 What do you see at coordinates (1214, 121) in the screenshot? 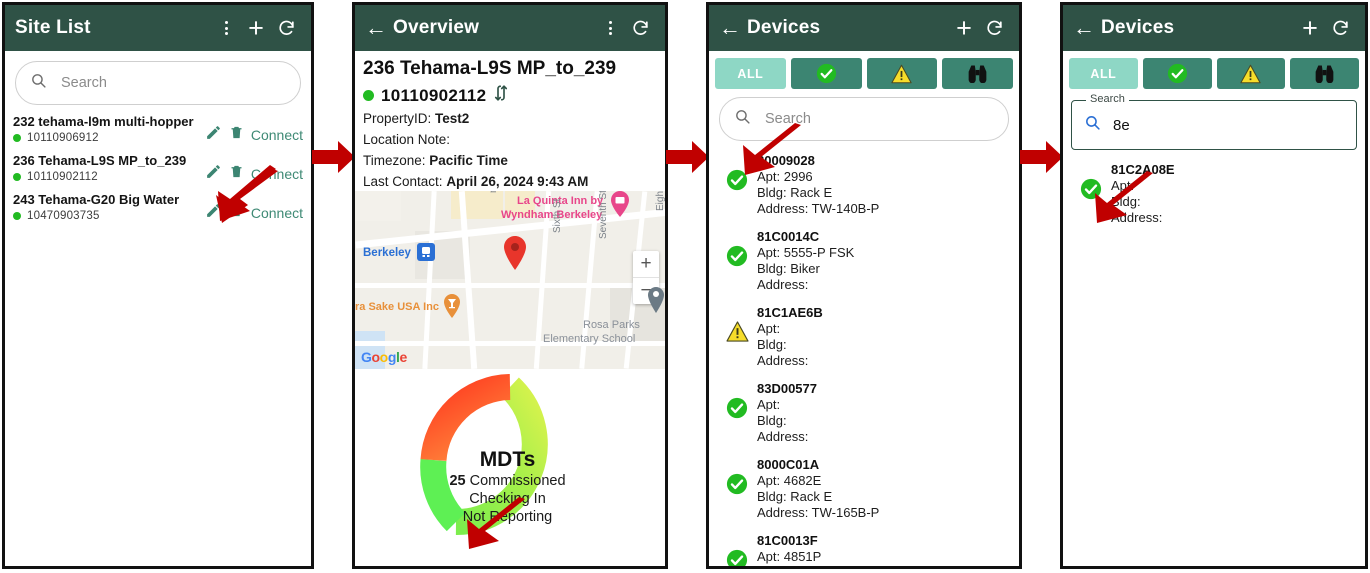
I see `search-input: Search 8e` at bounding box center [1214, 121].